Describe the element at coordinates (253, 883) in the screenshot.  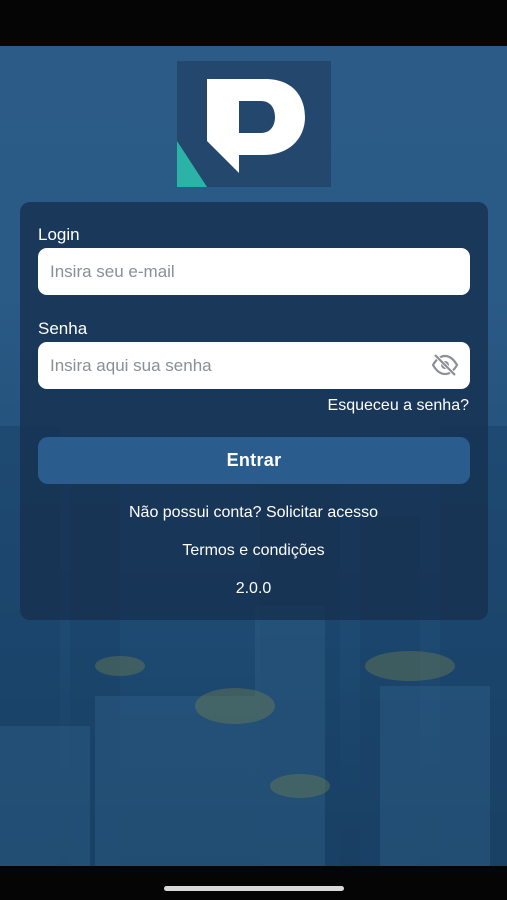
I see `bottom-bar` at that location.